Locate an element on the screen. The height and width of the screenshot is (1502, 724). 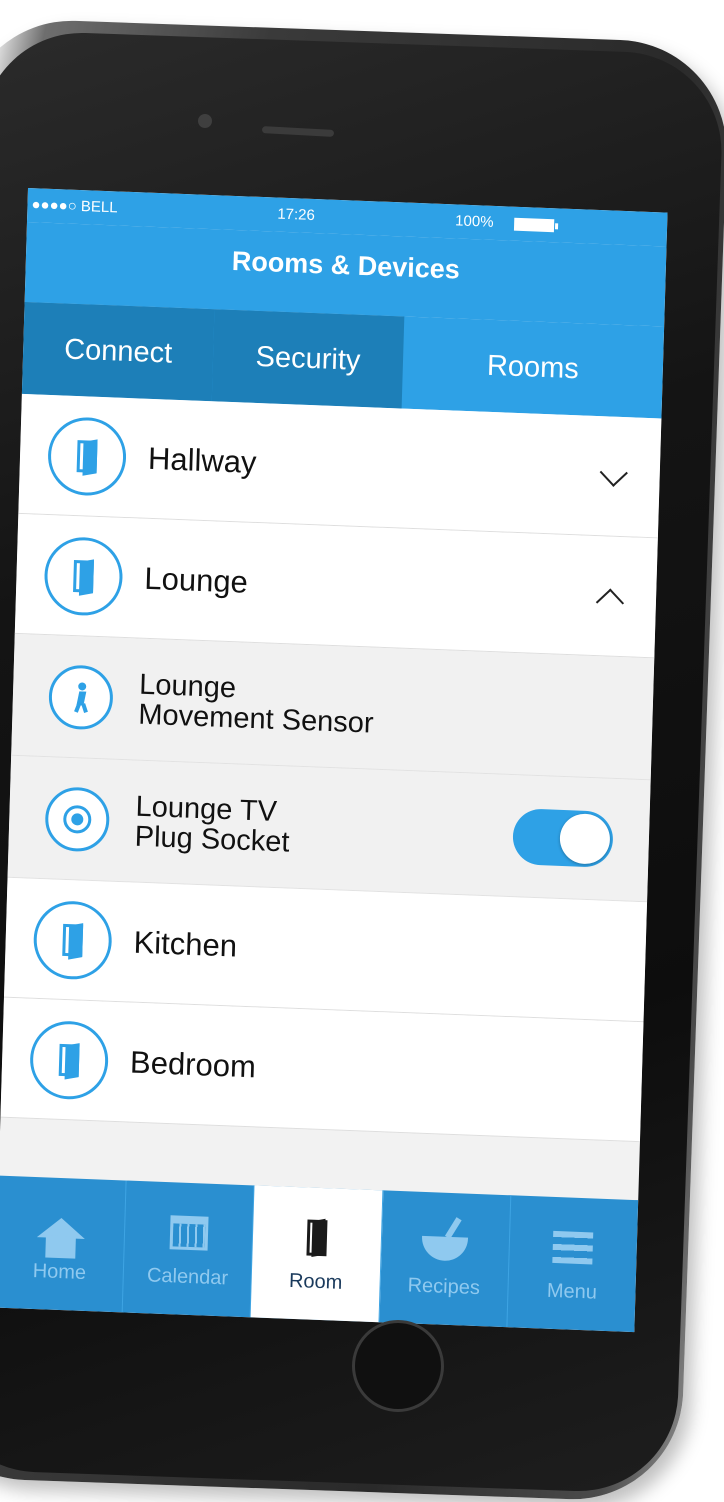
chevron-up-icon is located at coordinates (610, 602).